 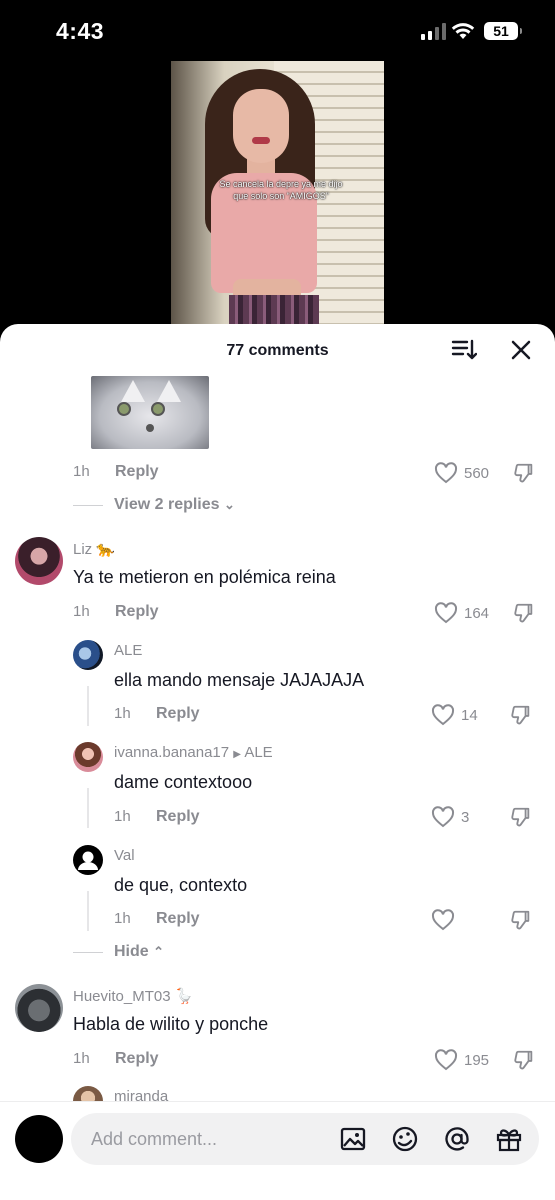 I want to click on comment-text: ella mando mensaje JAJAJAJA, so click(x=239, y=680).